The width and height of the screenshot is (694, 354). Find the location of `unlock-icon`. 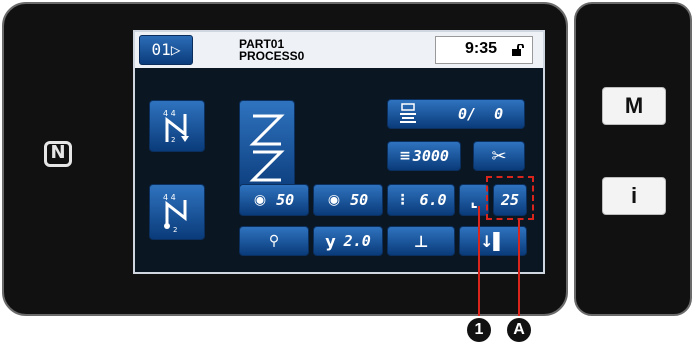

unlock-icon is located at coordinates (518, 50).